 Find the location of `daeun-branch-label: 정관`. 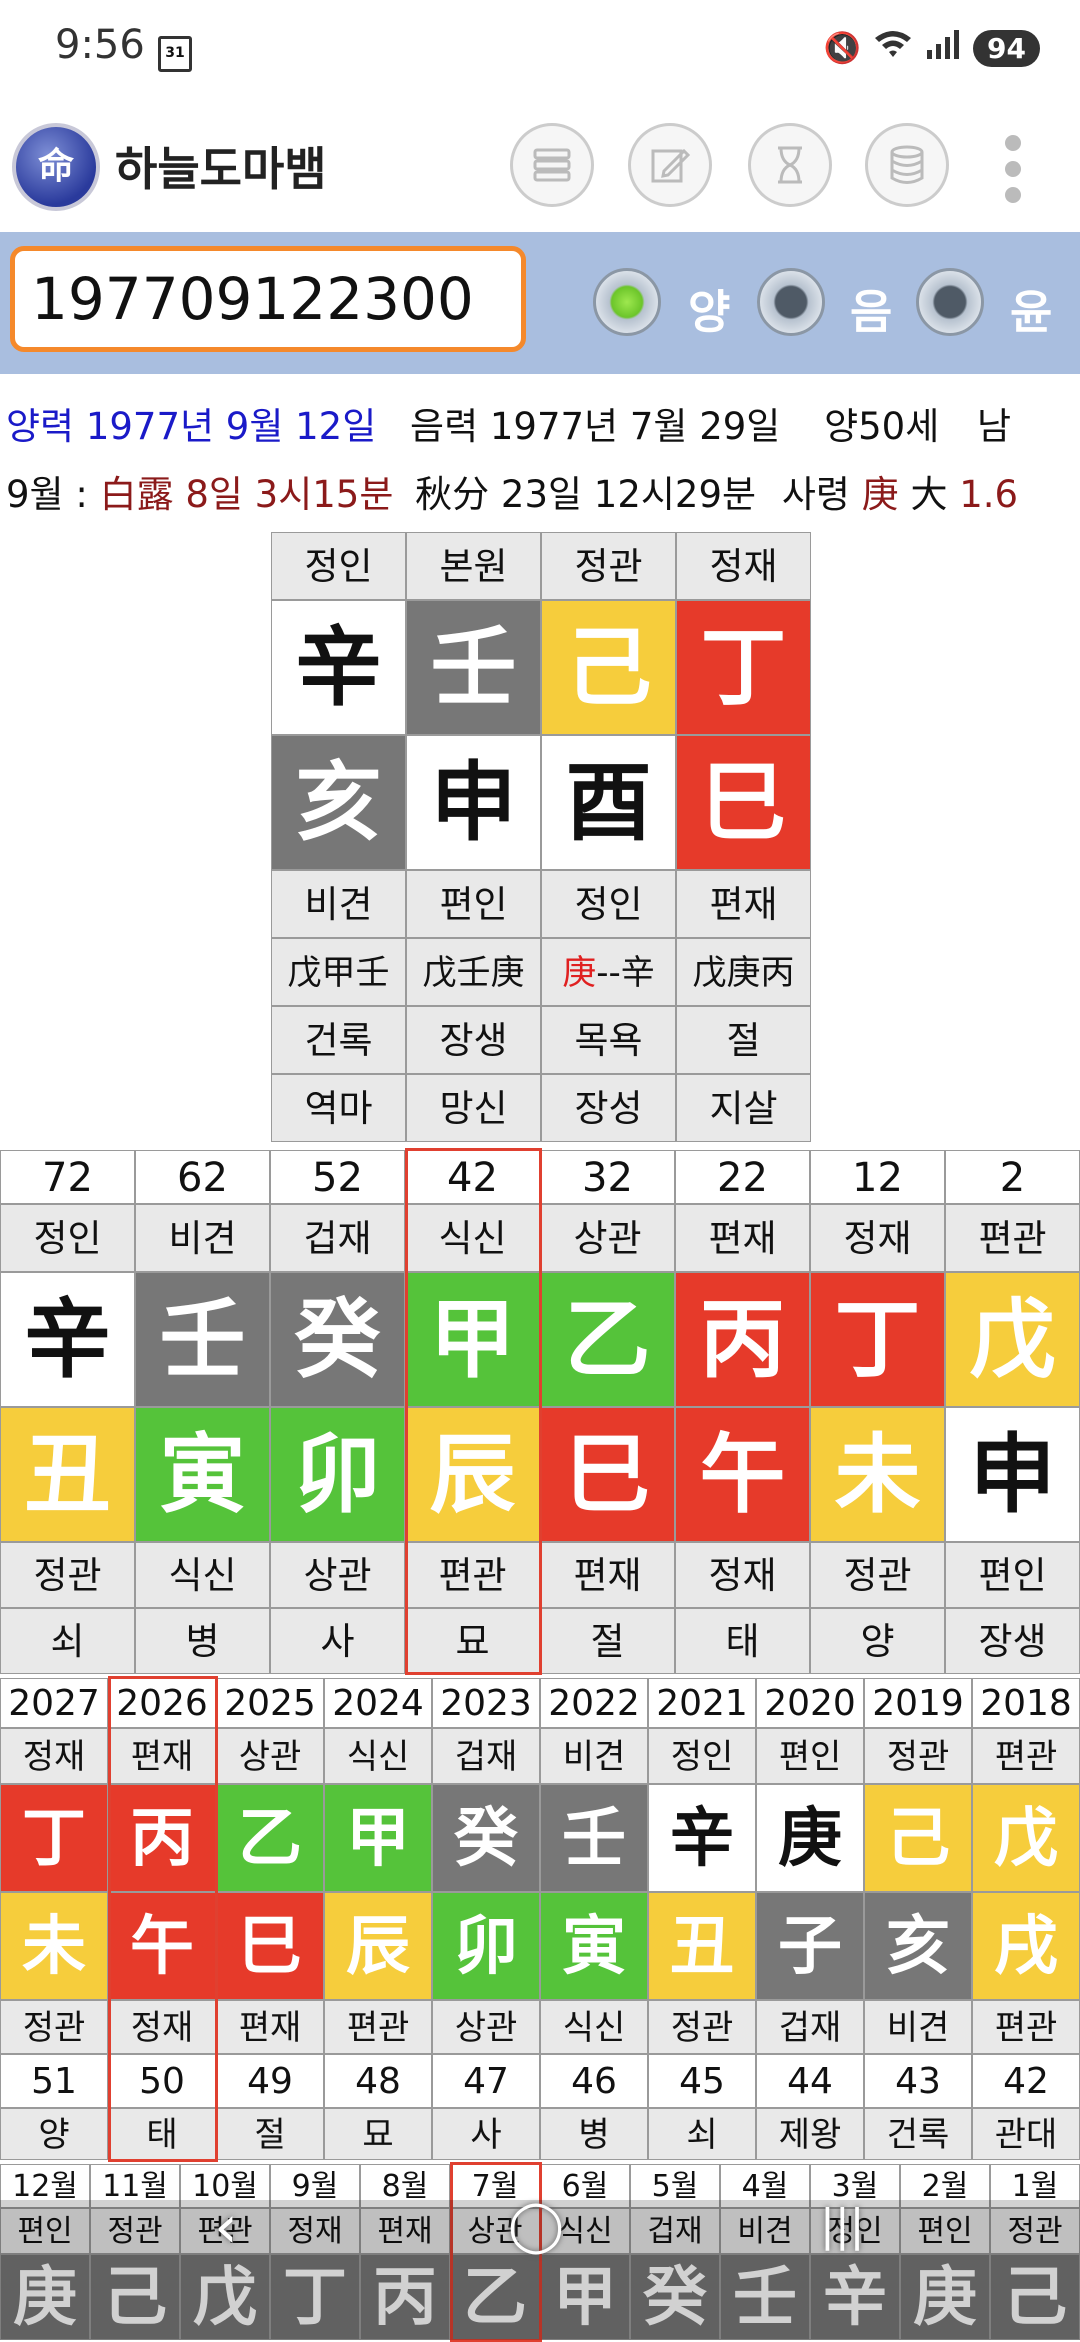

daeun-branch-label: 정관 is located at coordinates (877, 1575).